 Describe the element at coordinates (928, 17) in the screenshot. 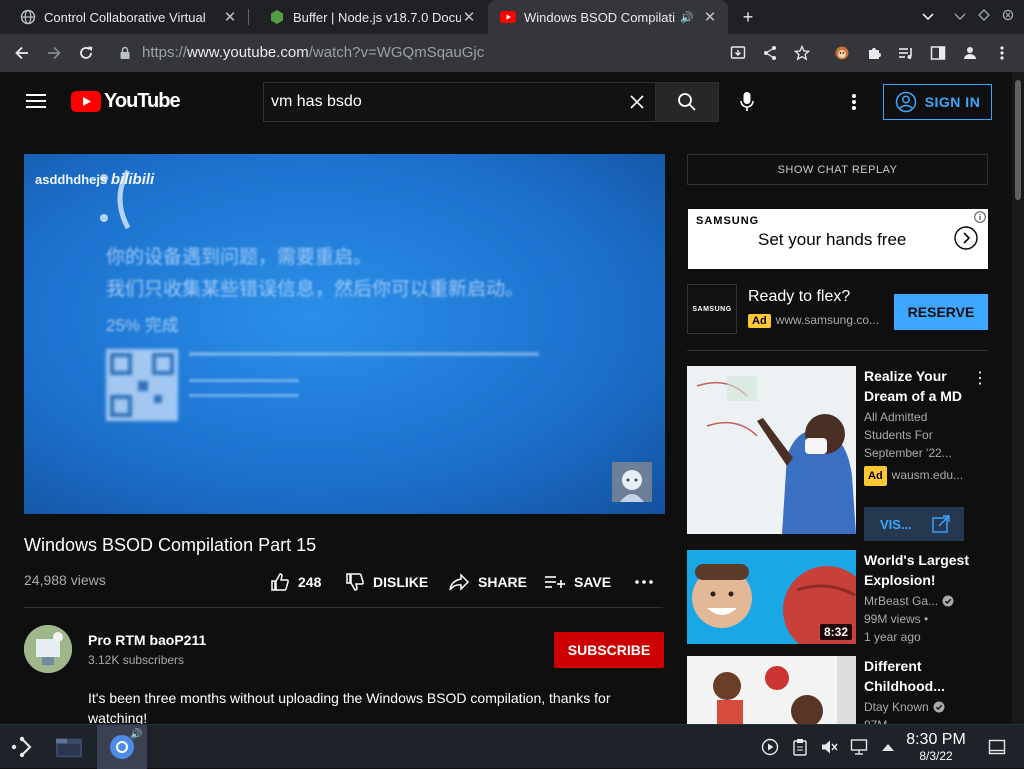

I see `tab-search-chevron-icon` at that location.